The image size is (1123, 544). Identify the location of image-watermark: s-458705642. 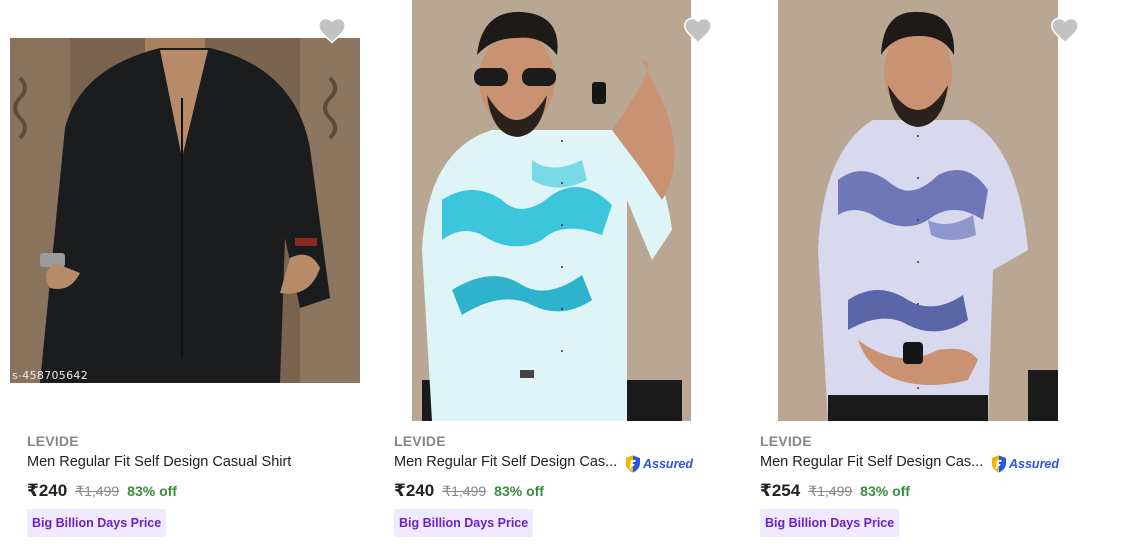
(50, 375).